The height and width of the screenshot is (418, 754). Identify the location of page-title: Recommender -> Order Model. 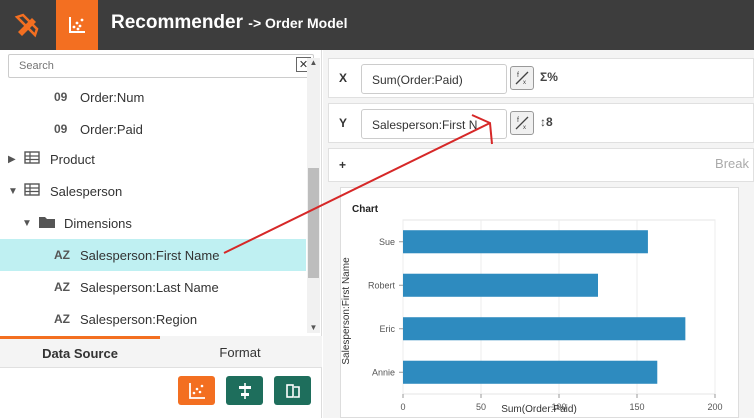
(229, 23).